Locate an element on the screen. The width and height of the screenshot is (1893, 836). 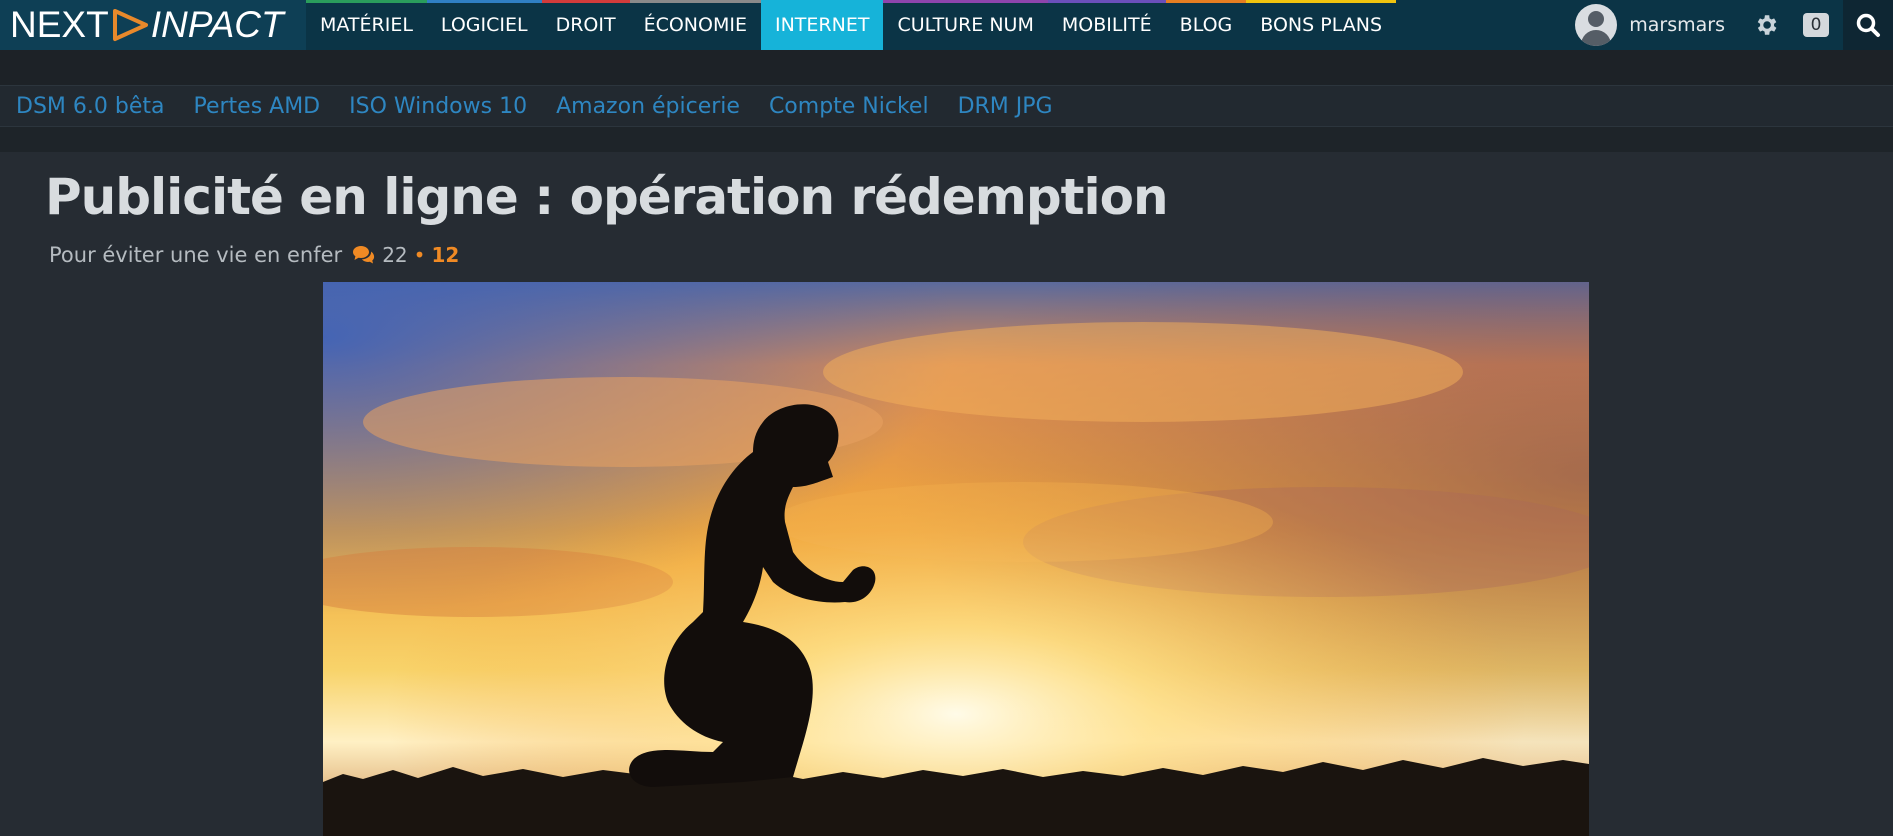
nav-label: INTERNET is located at coordinates (822, 25).